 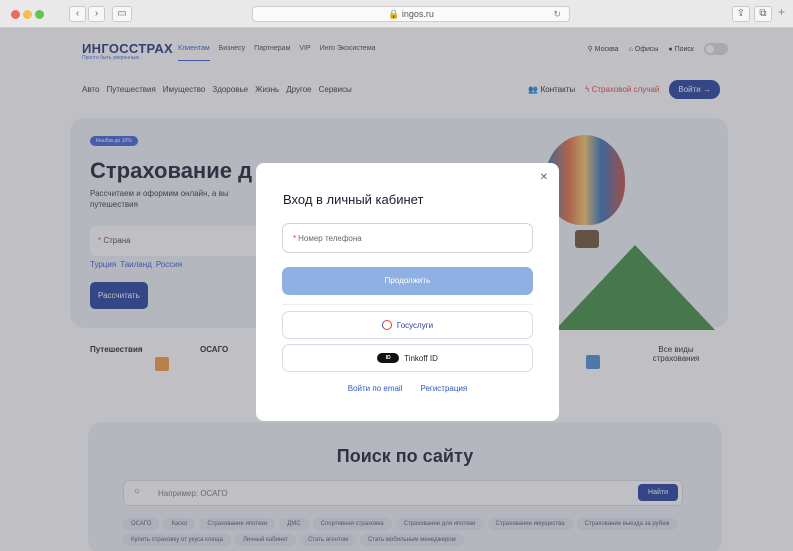 I want to click on modal-title: Вход в личный кабинет, so click(x=353, y=199).